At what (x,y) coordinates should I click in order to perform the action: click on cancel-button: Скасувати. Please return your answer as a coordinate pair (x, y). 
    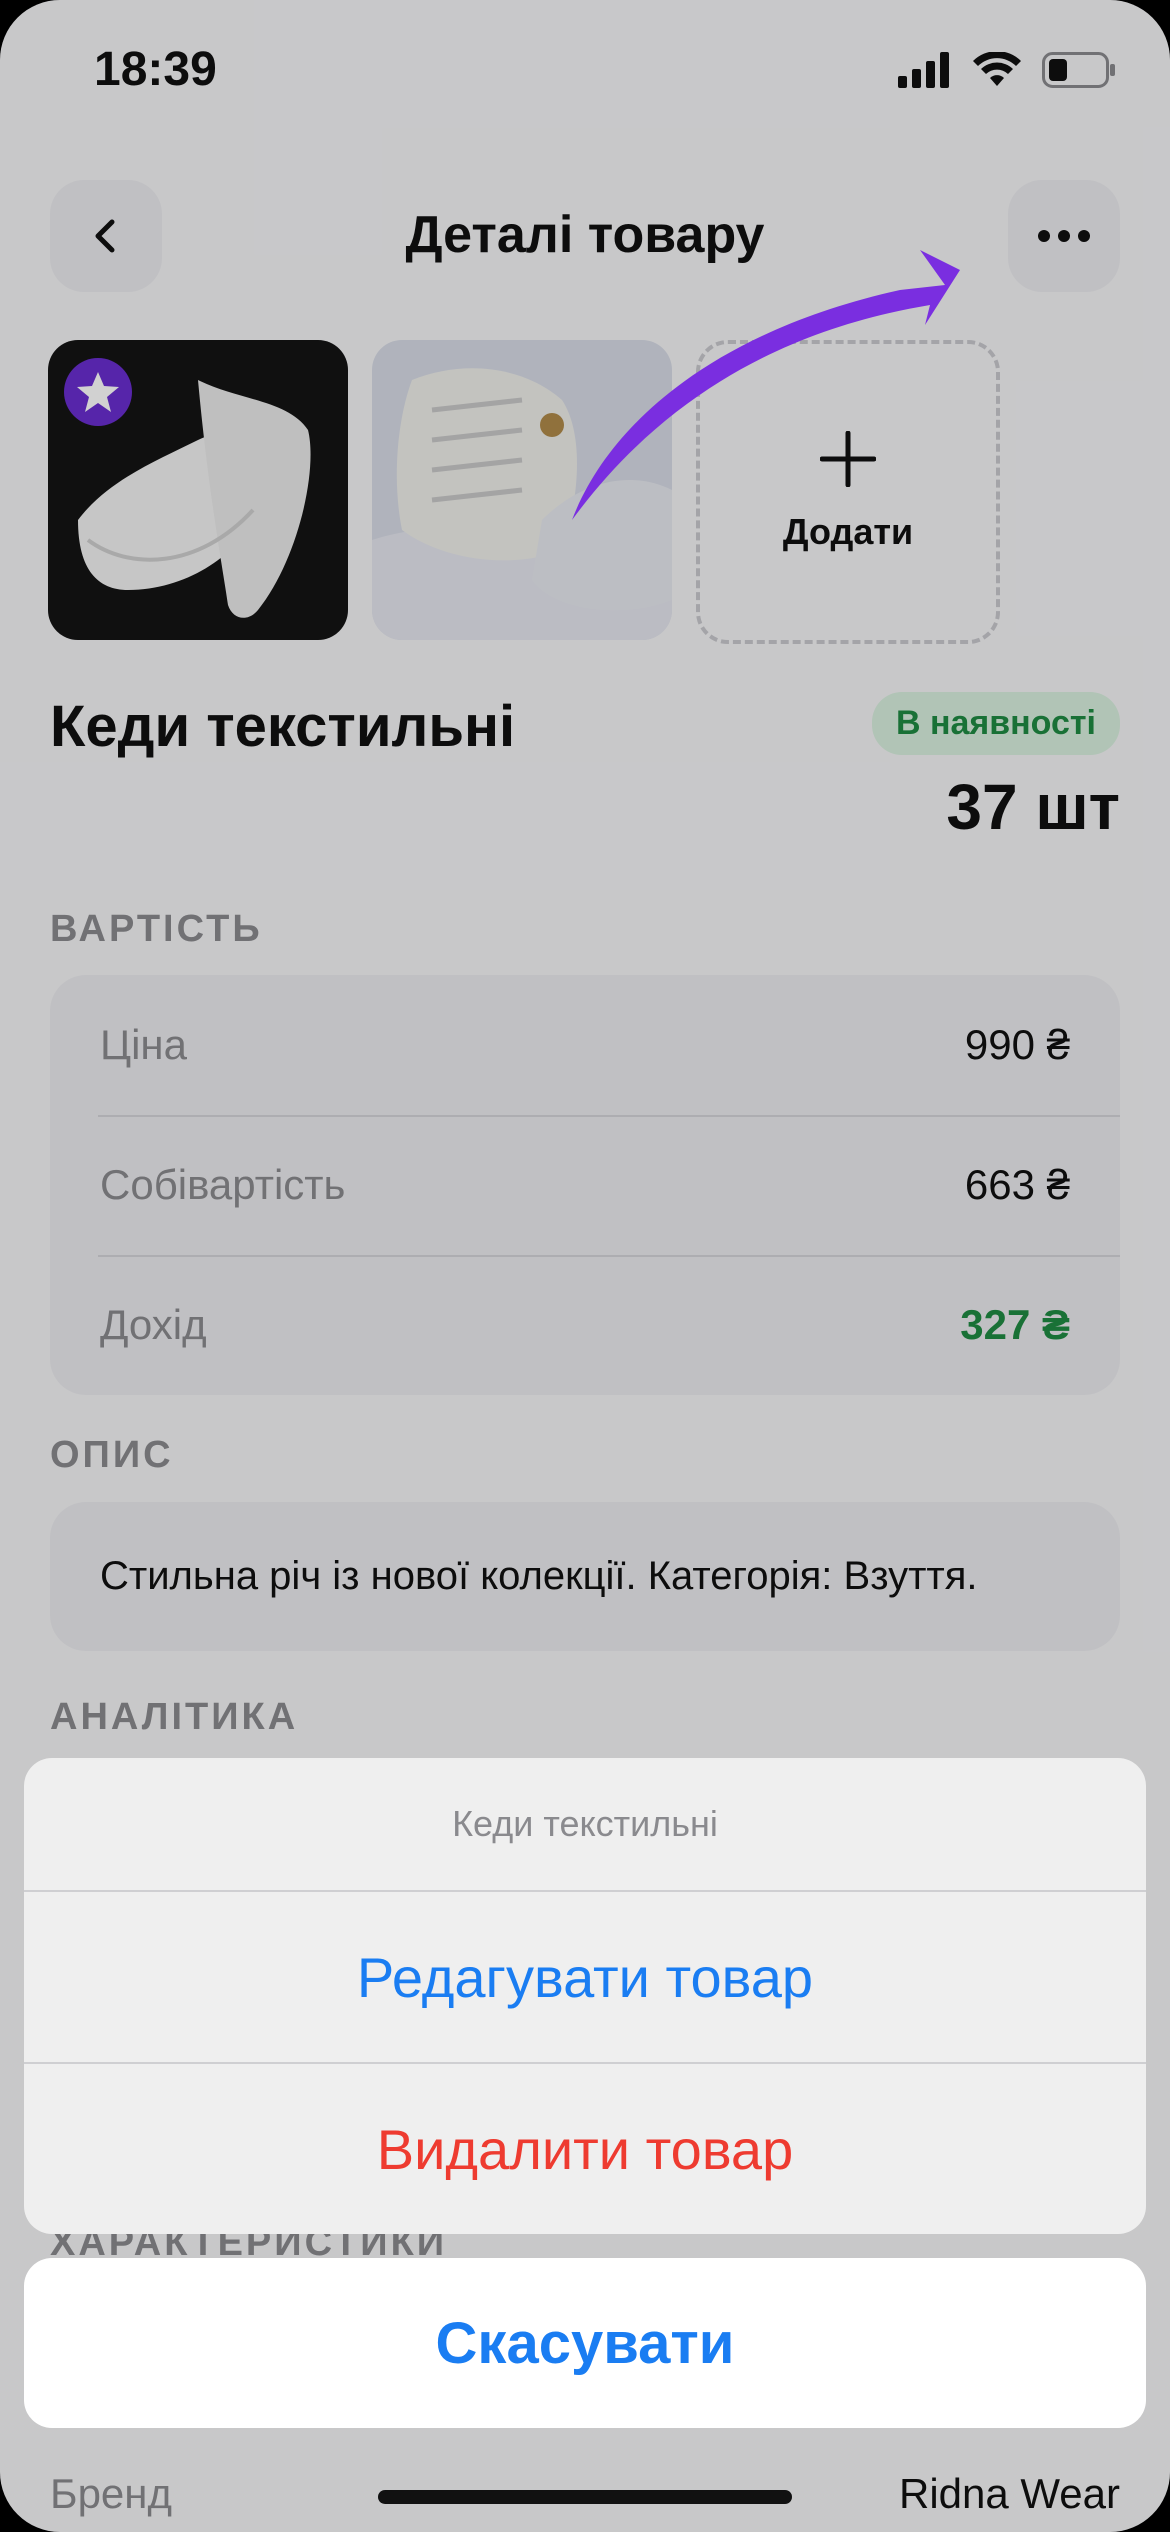
    Looking at the image, I should click on (585, 2343).